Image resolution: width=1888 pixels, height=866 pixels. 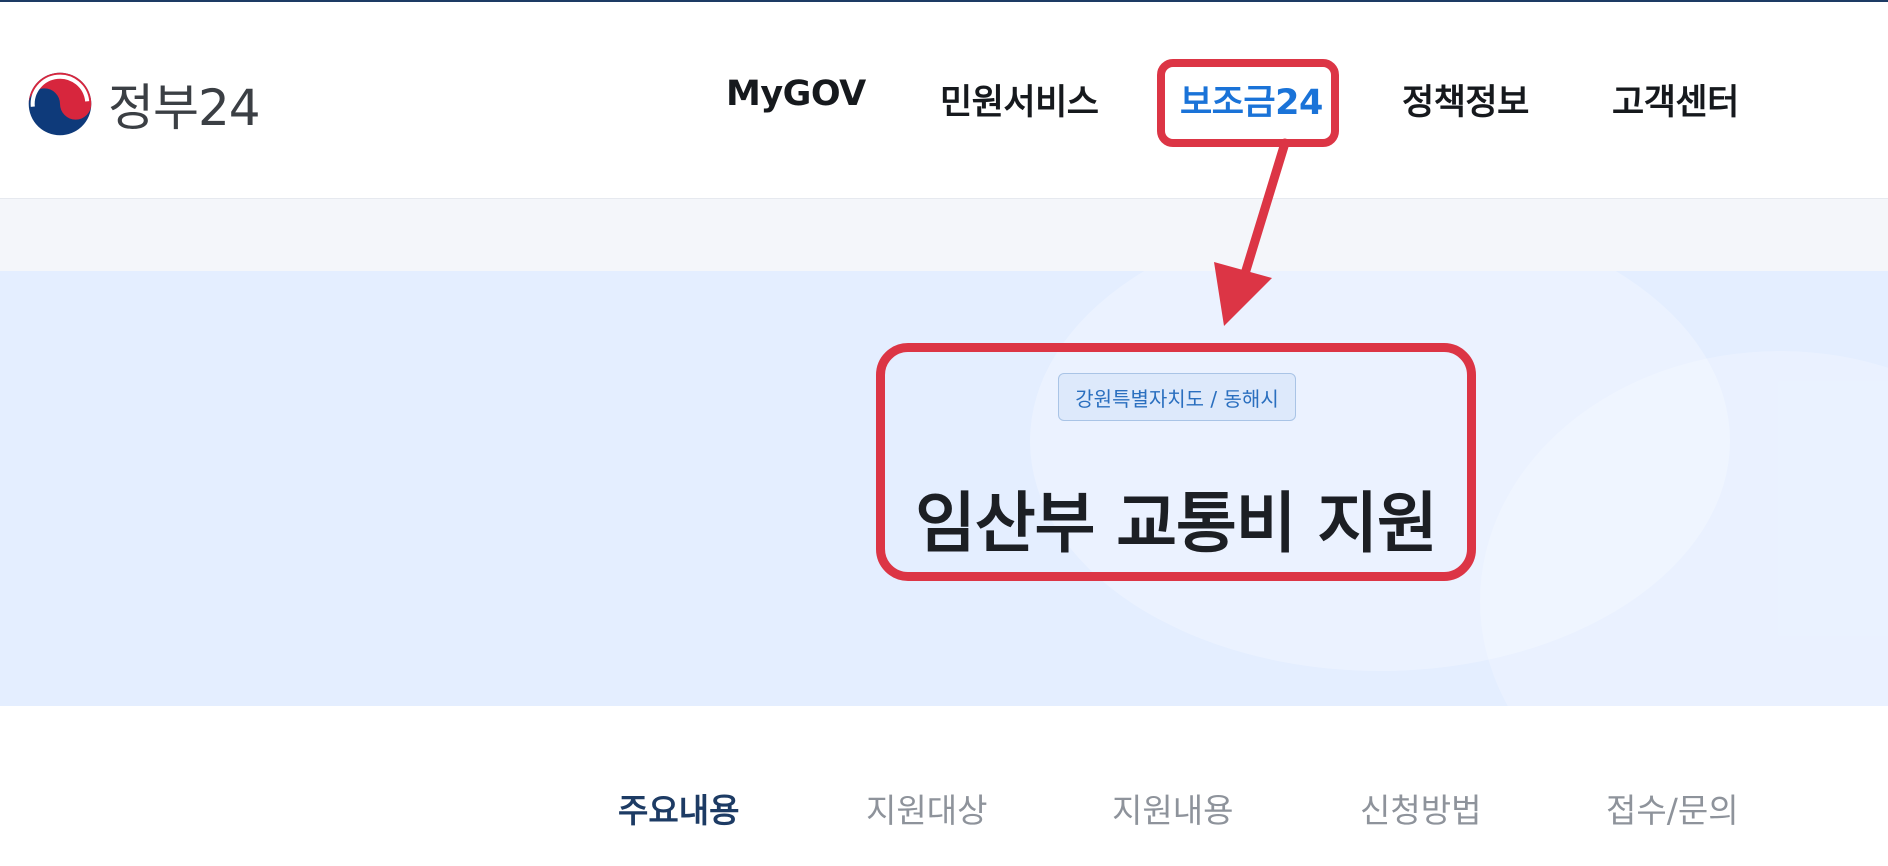 I want to click on nav-item-policy-info: 정책정보, so click(x=1465, y=99).